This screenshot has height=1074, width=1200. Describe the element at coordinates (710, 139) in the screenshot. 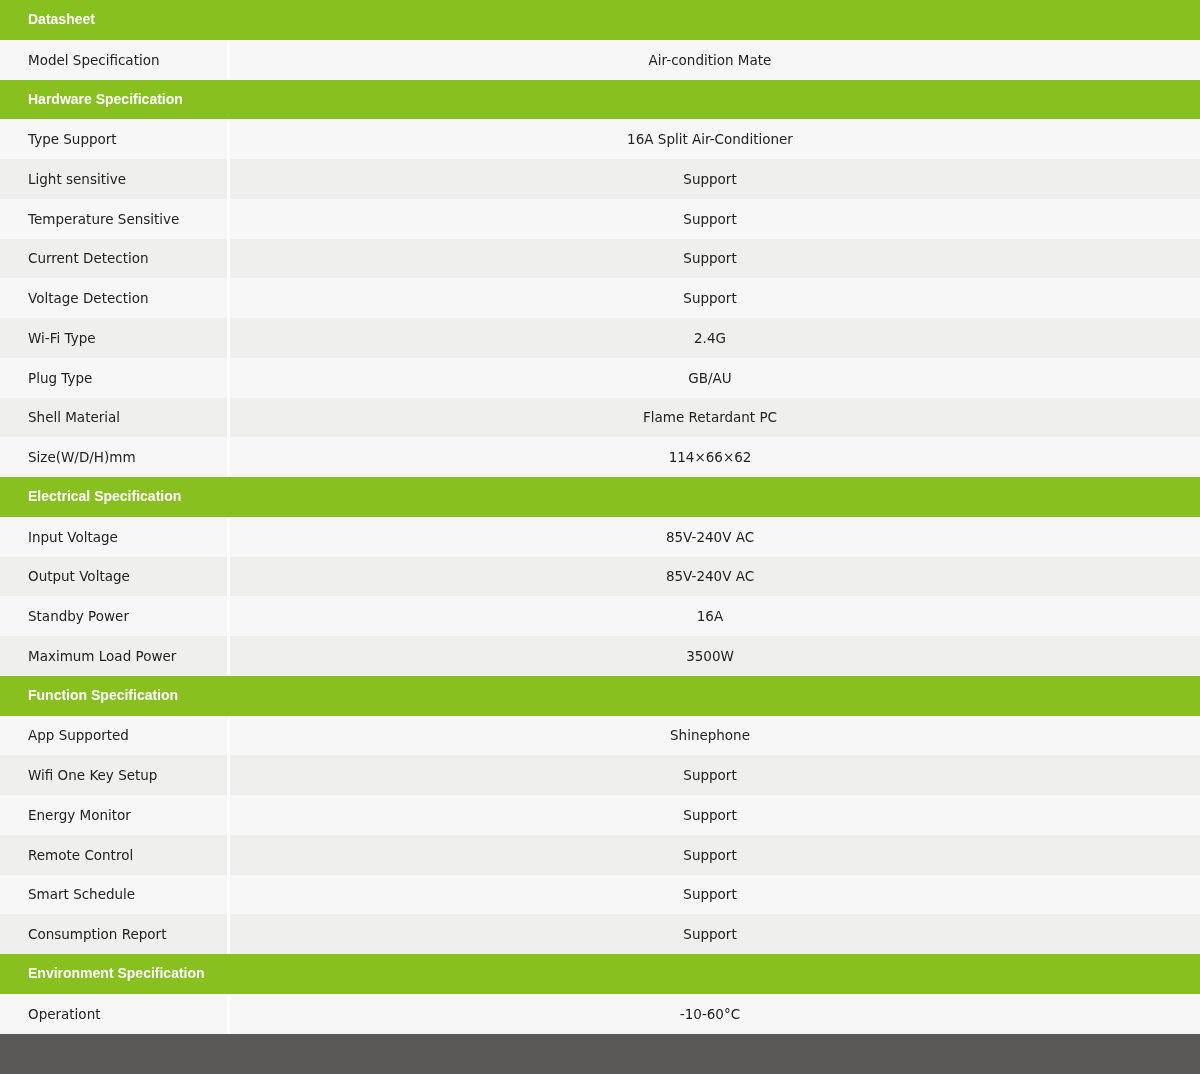

I see `table-cell-text: 16A Split Air-Conditioner` at that location.